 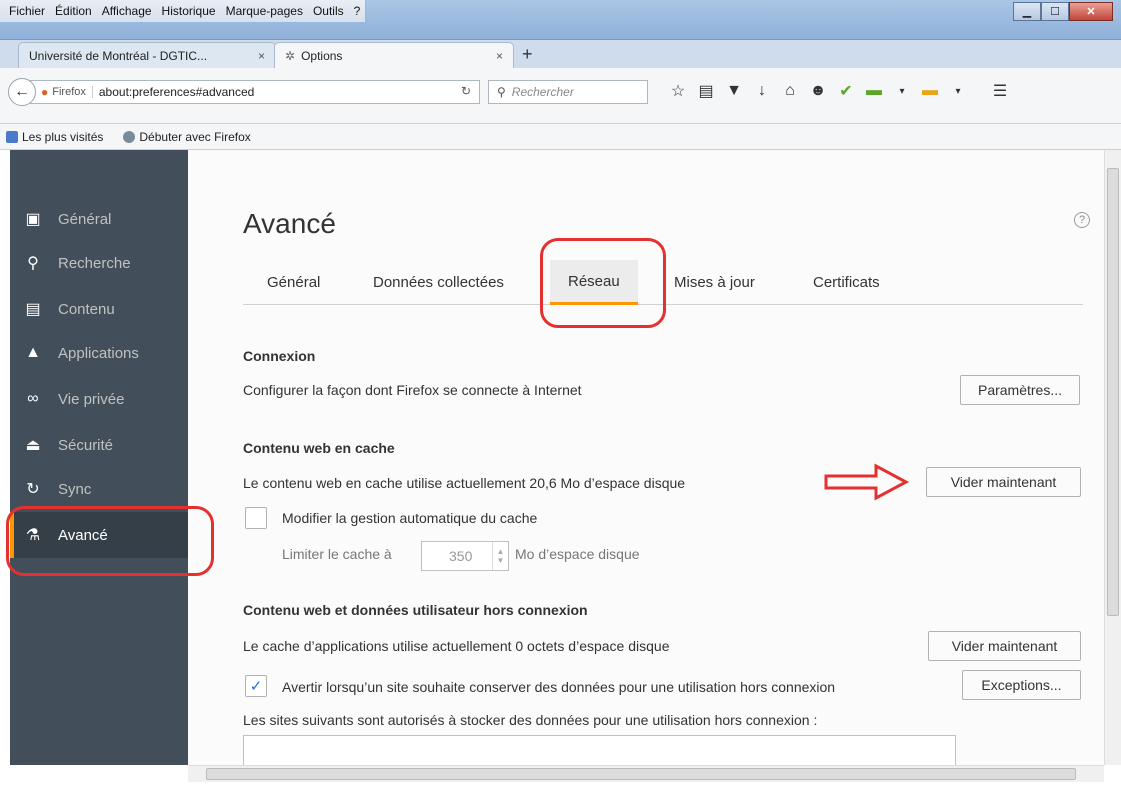 I want to click on bookmark-label: Débuter avec Firefox, so click(x=195, y=136).